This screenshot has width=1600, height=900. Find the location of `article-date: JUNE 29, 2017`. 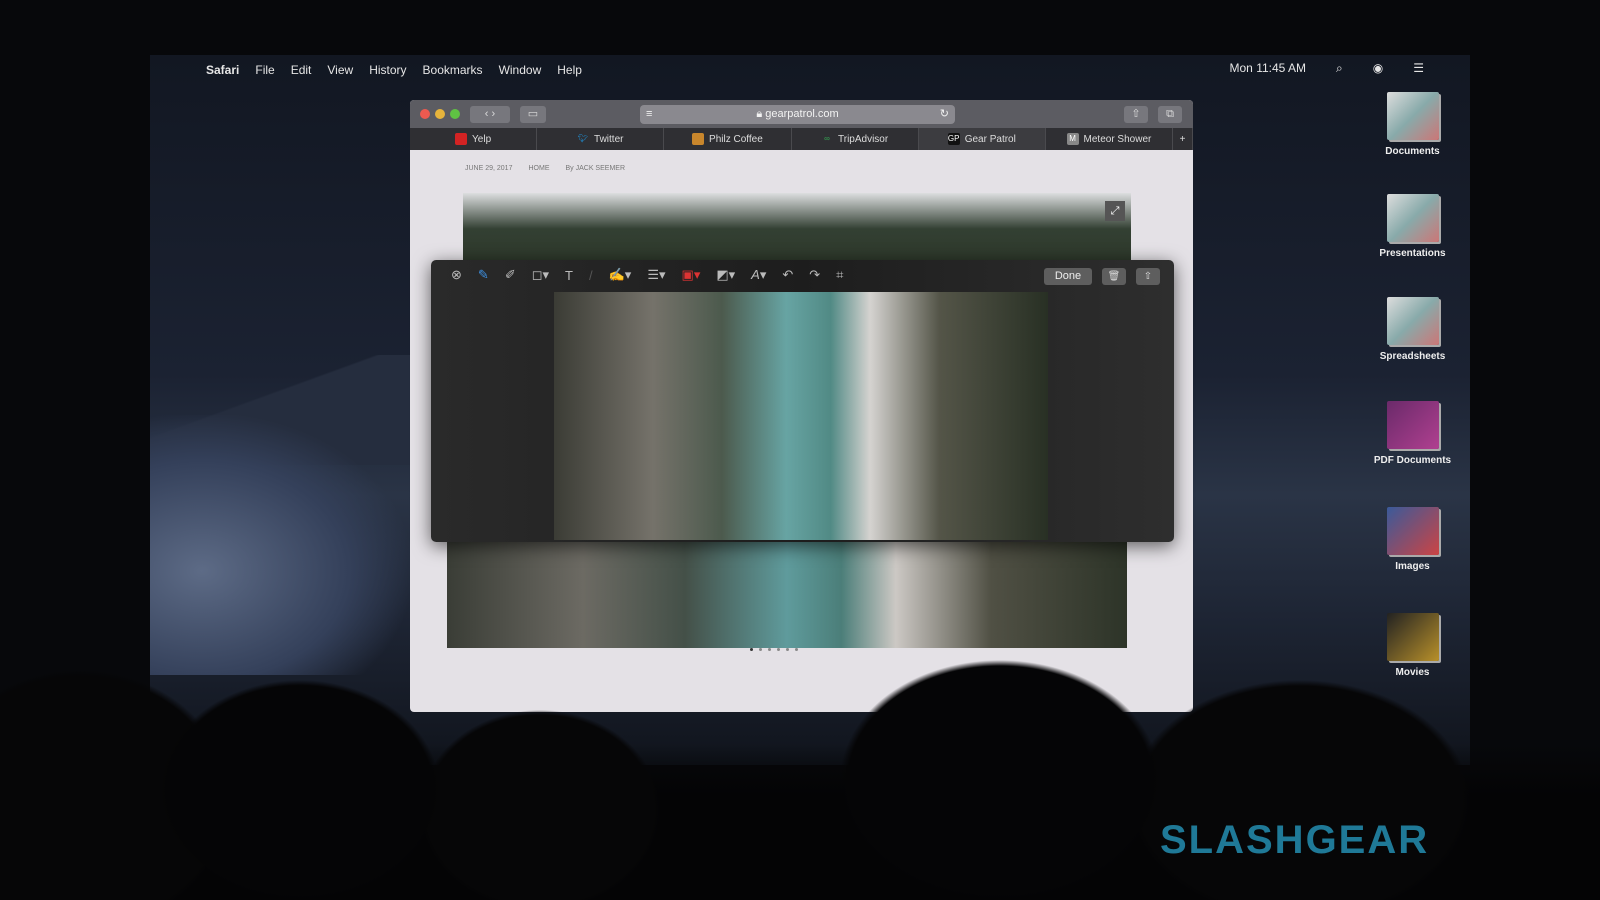

article-date: JUNE 29, 2017 is located at coordinates (489, 168).